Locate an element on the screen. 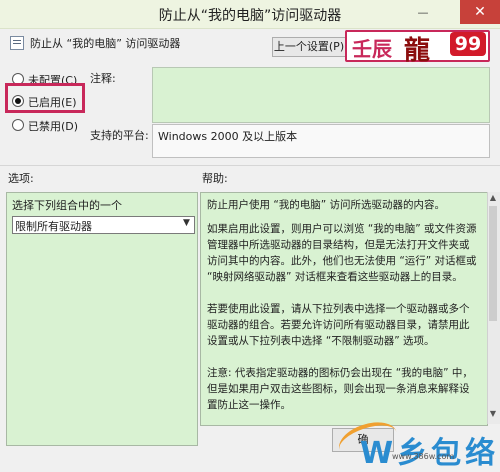 Image resolution: width=500 pixels, height=472 pixels. platform-label: 支持的平台: is located at coordinates (119, 135).